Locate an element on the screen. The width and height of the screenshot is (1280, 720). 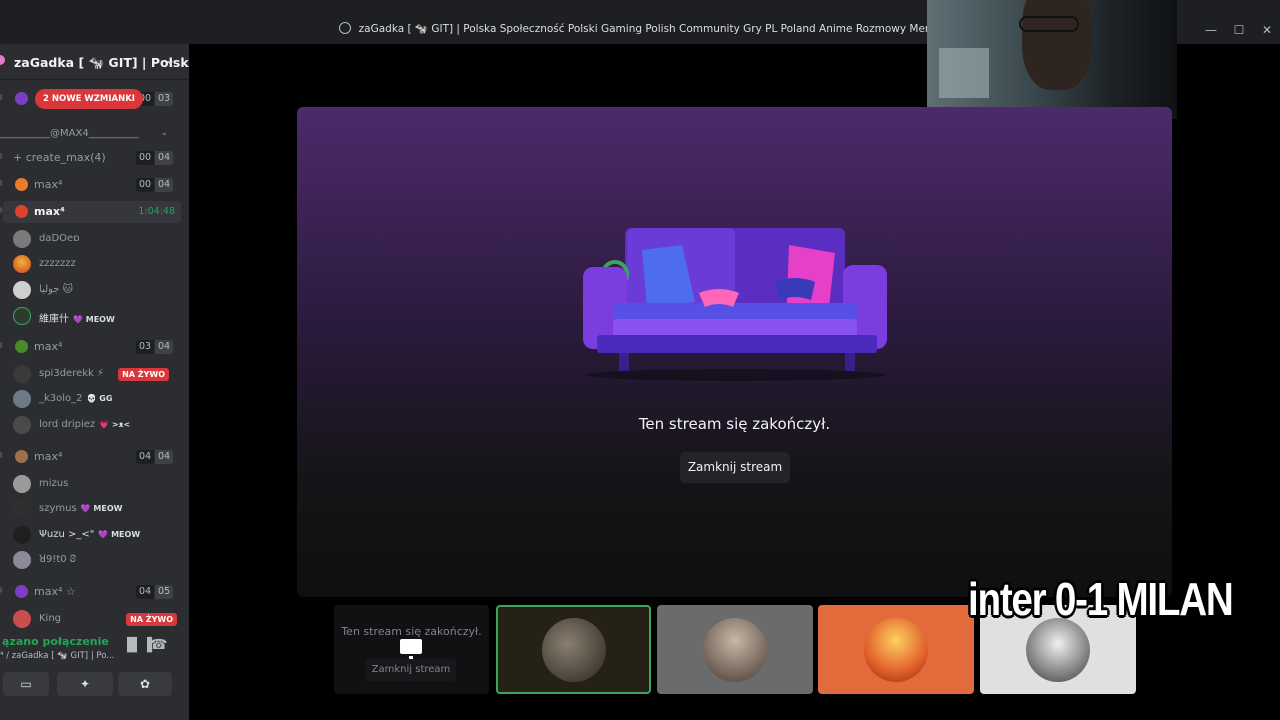
thumbnail-ended-text: Ten stream się zakończył. is located at coordinates (411, 631).